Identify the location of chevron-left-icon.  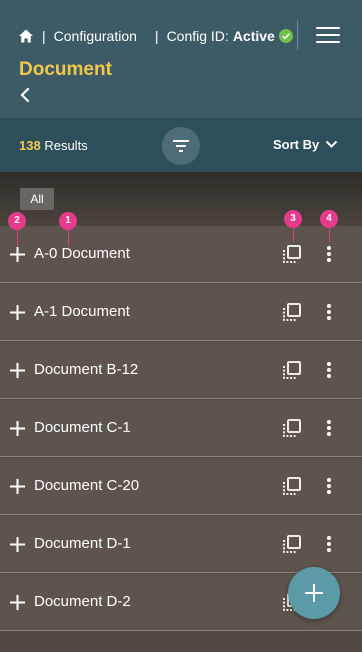
(25, 95).